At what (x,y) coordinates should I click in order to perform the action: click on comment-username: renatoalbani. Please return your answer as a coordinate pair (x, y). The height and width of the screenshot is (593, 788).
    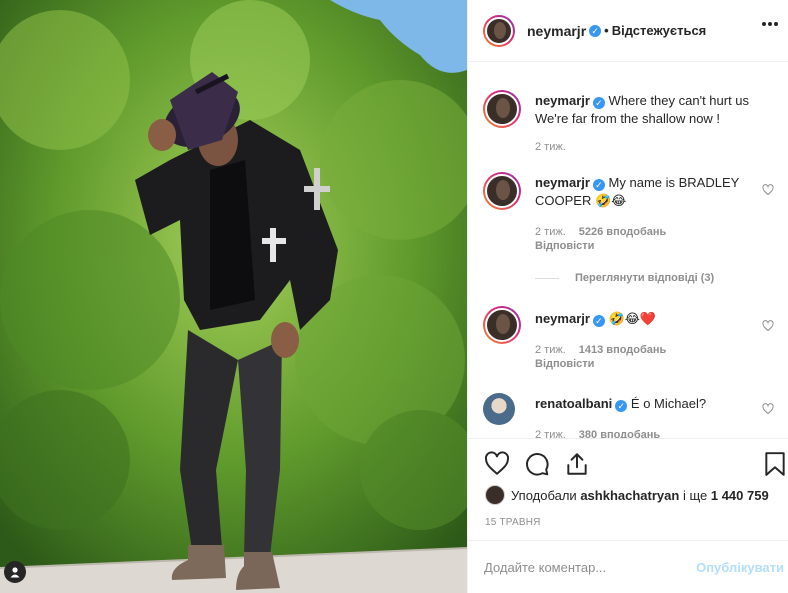
    Looking at the image, I should click on (573, 403).